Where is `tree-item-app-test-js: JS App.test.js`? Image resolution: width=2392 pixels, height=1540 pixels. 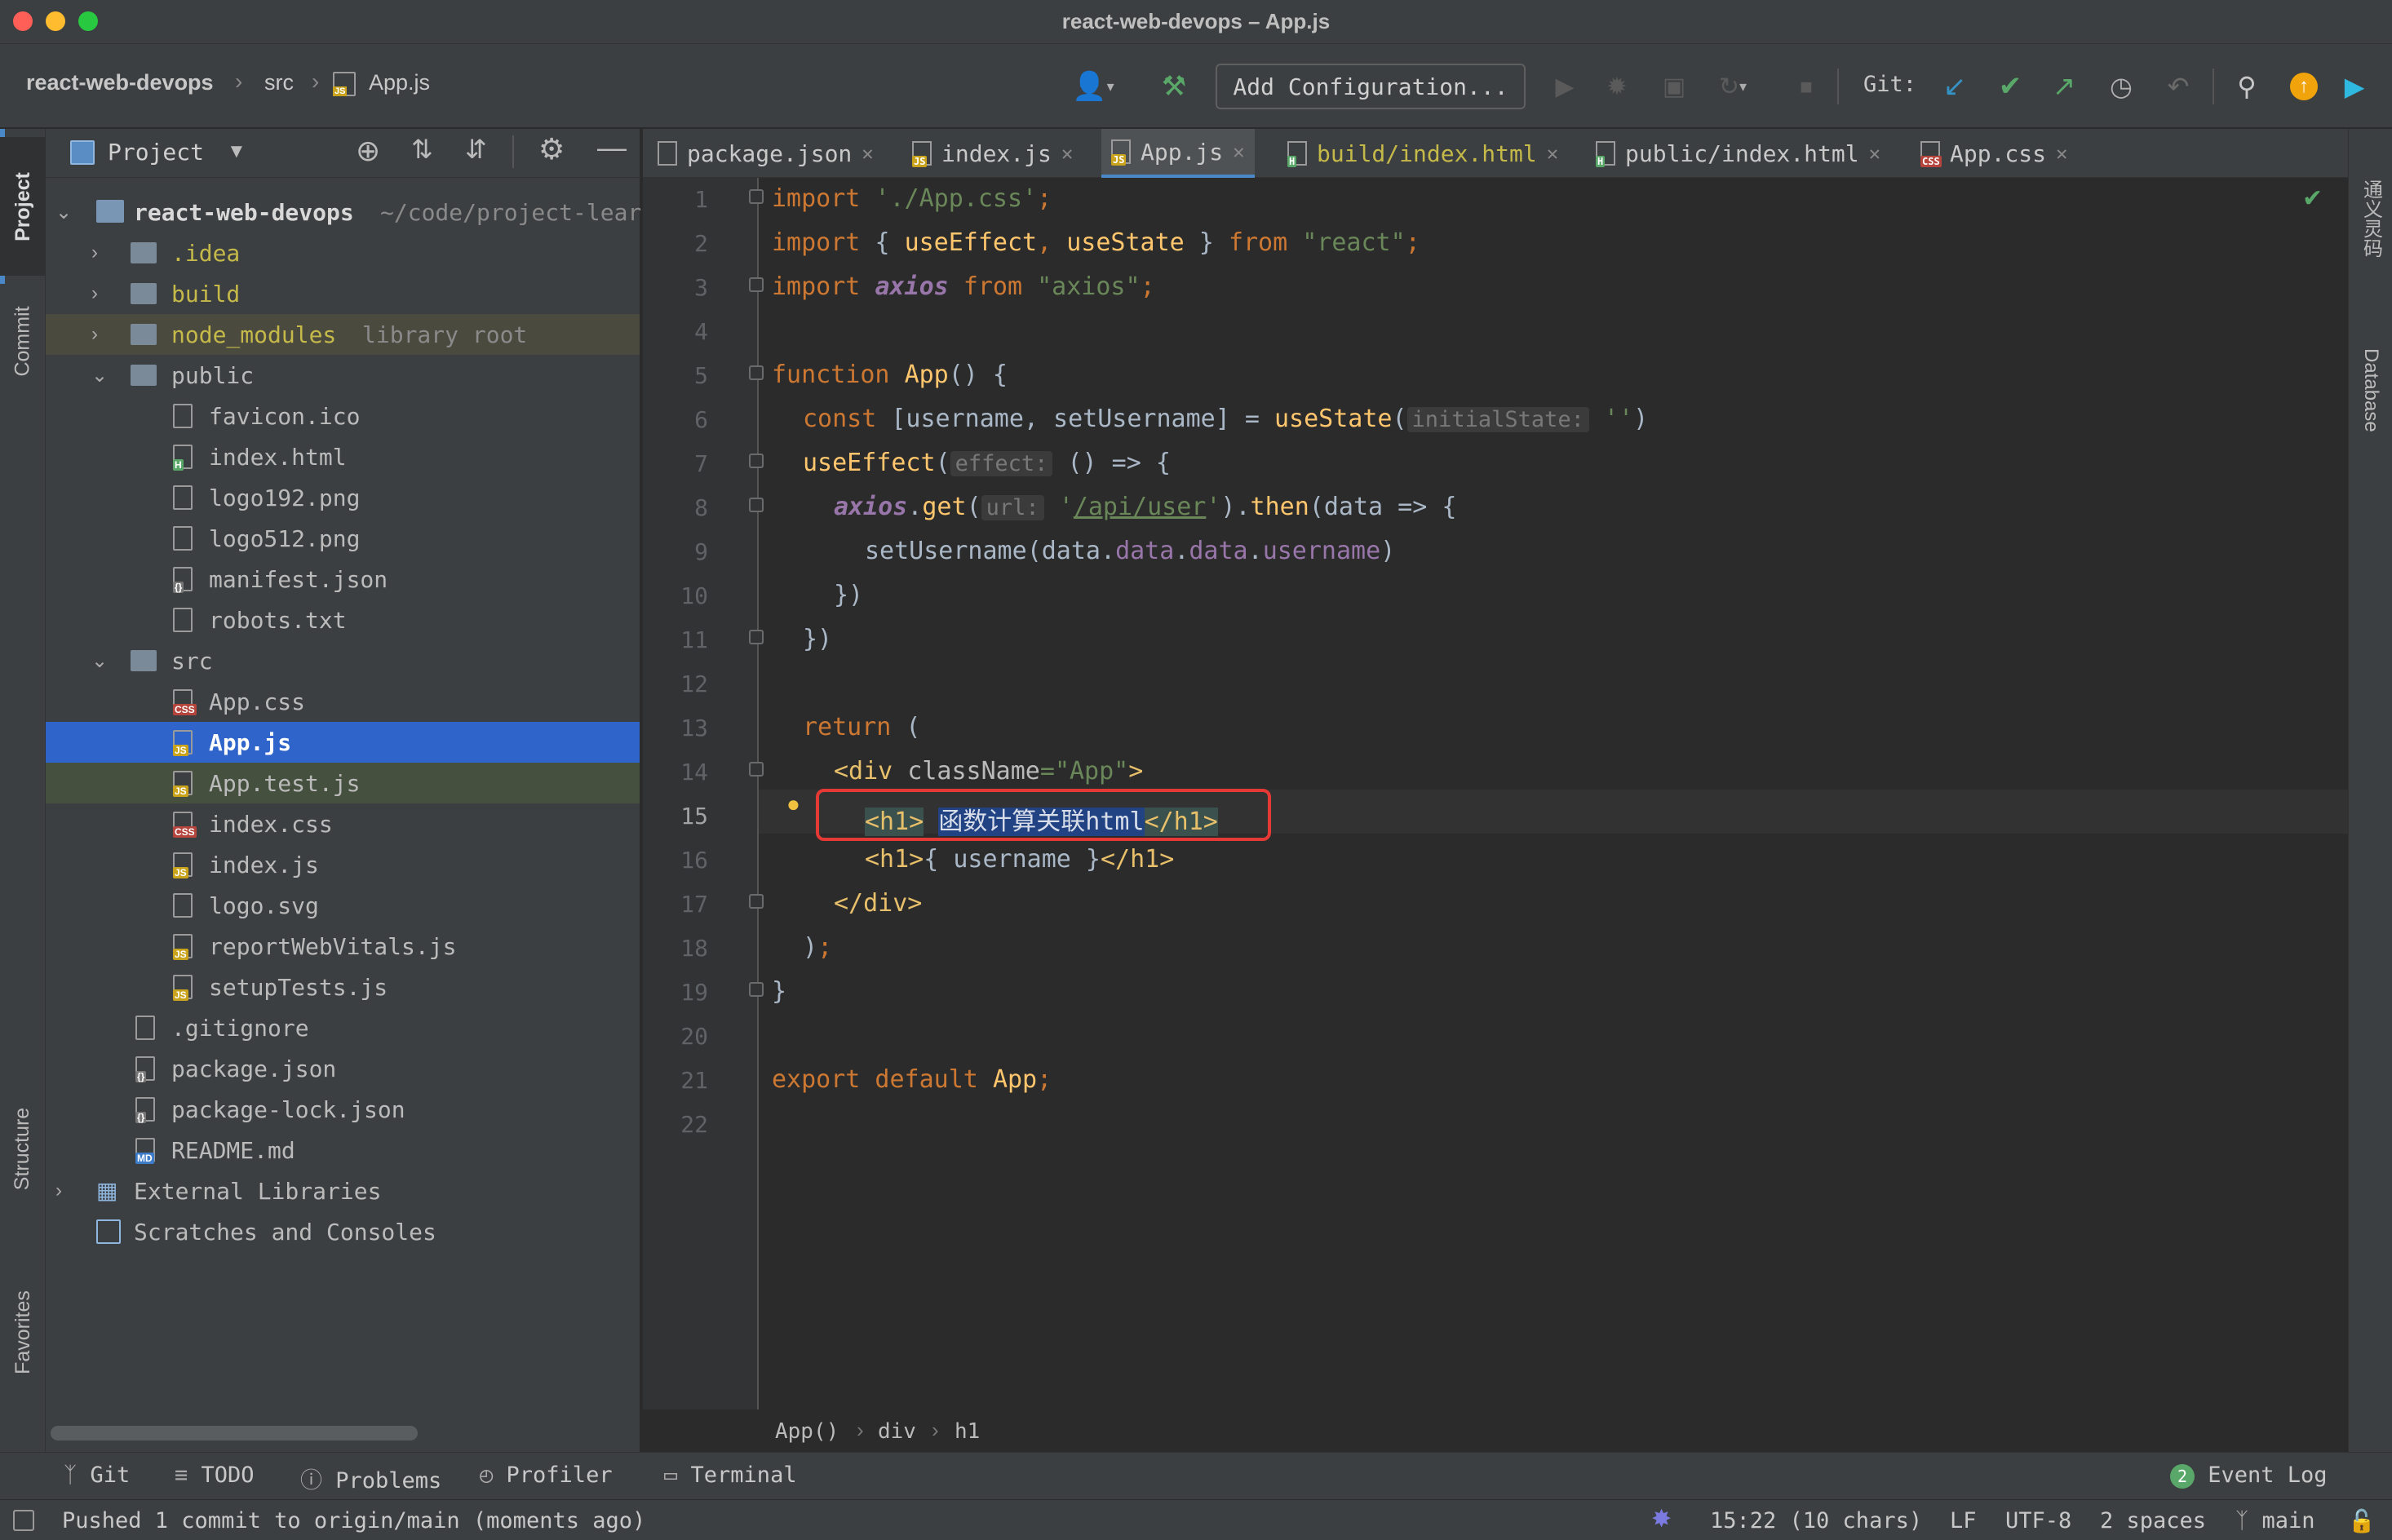 tree-item-app-test-js: JS App.test.js is located at coordinates (343, 783).